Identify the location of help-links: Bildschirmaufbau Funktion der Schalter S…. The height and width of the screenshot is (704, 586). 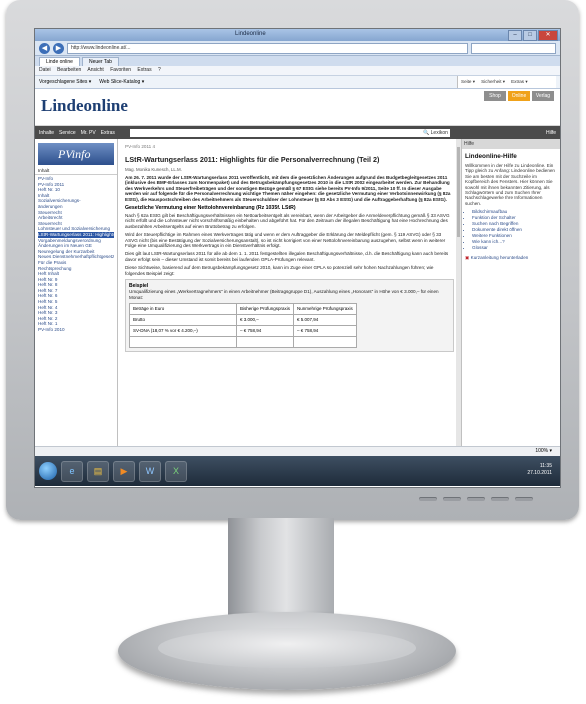
(511, 230).